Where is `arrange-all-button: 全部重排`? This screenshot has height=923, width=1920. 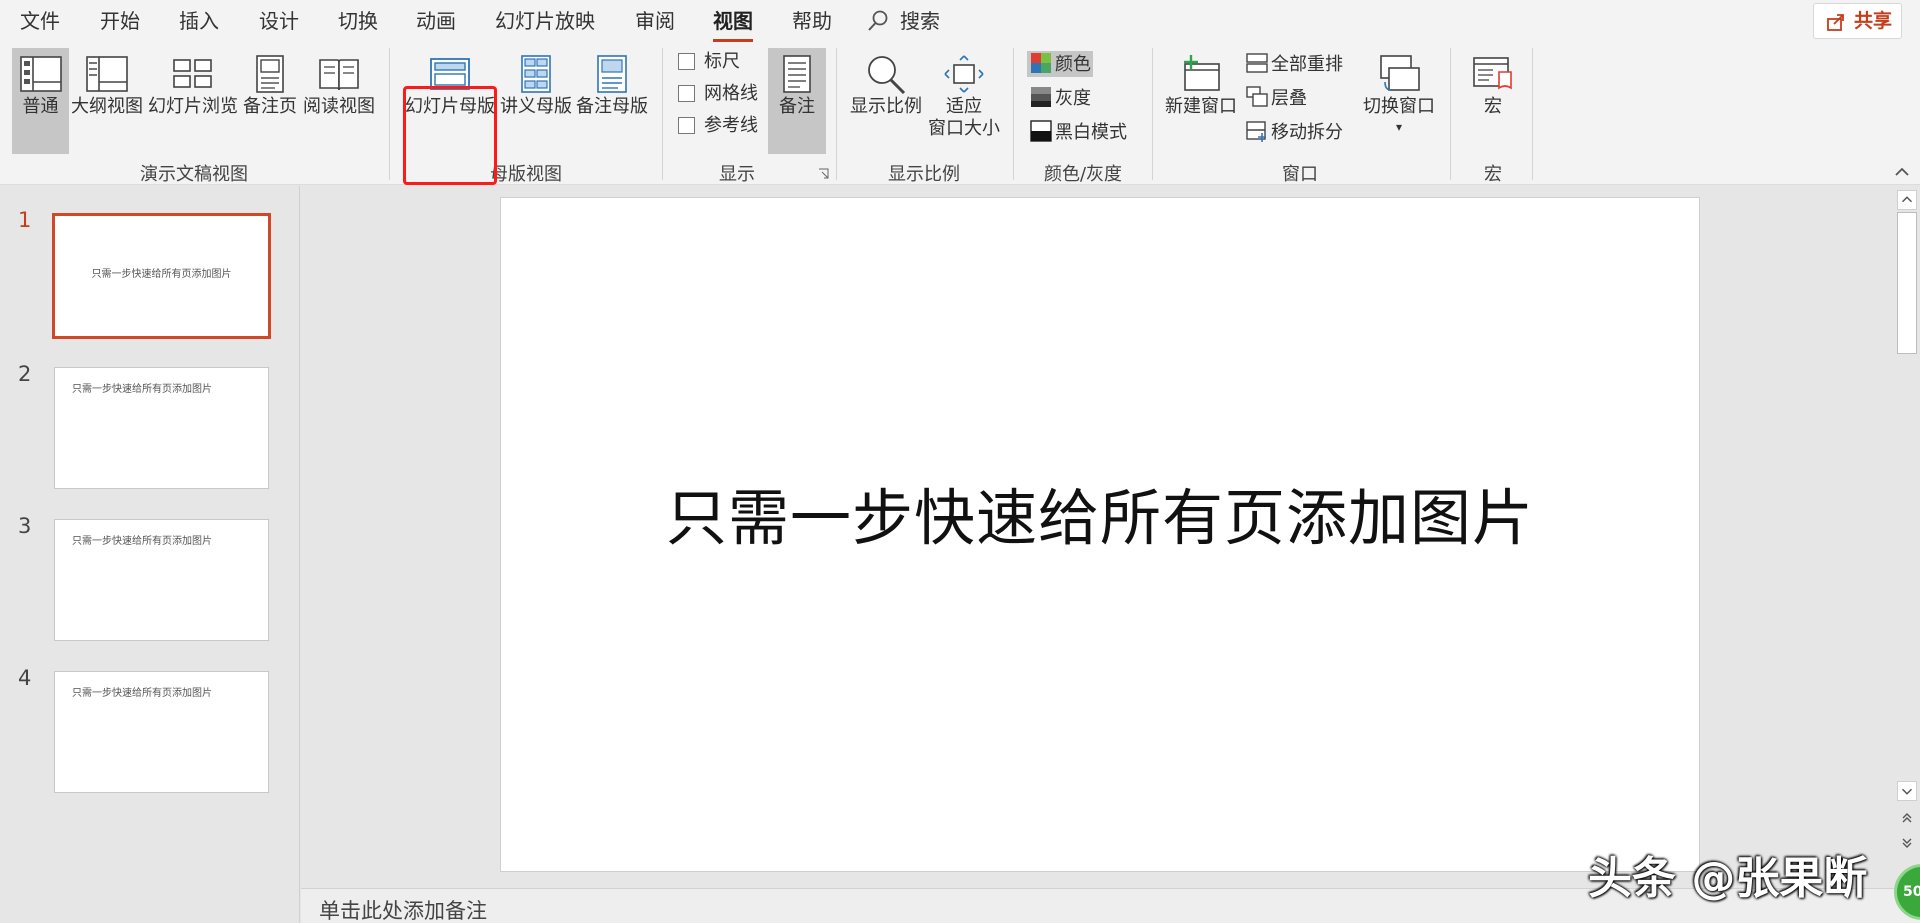
arrange-all-button: 全部重排 is located at coordinates (1294, 64).